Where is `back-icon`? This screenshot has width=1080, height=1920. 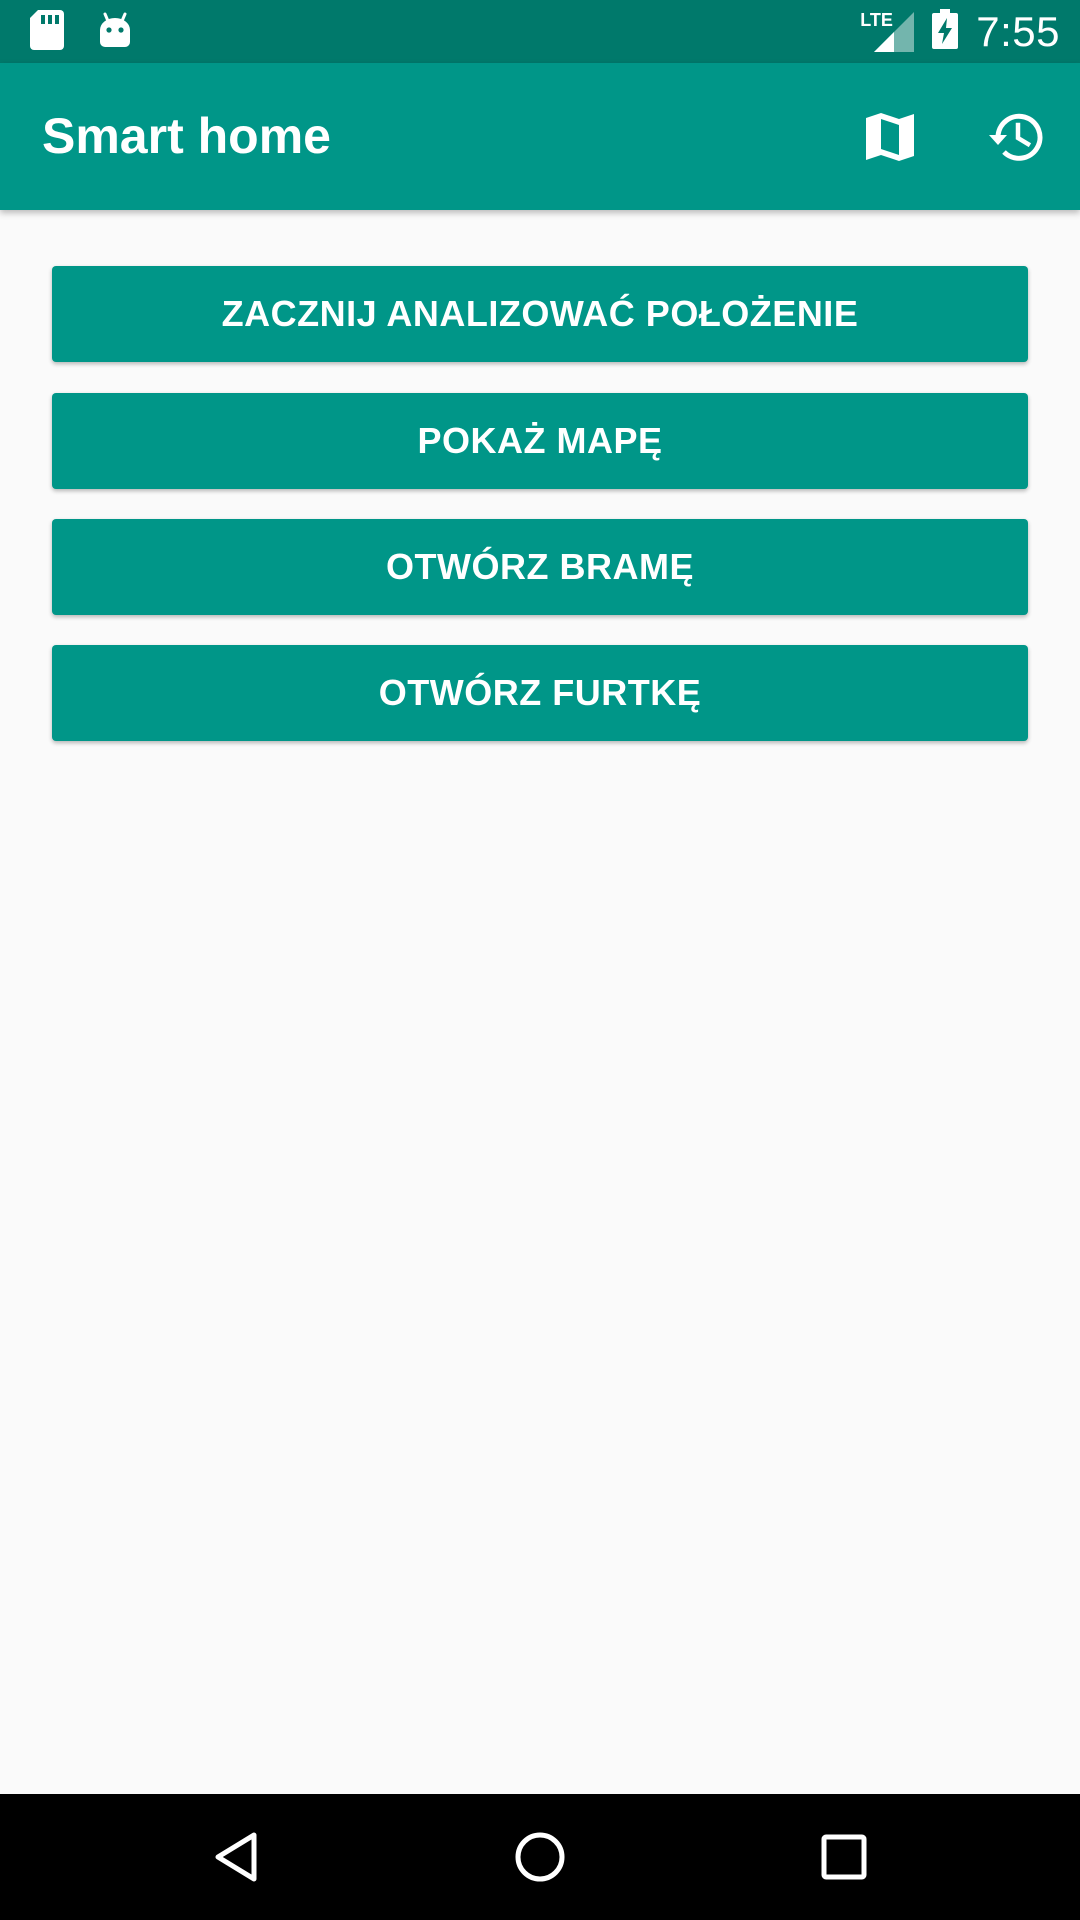 back-icon is located at coordinates (236, 1857).